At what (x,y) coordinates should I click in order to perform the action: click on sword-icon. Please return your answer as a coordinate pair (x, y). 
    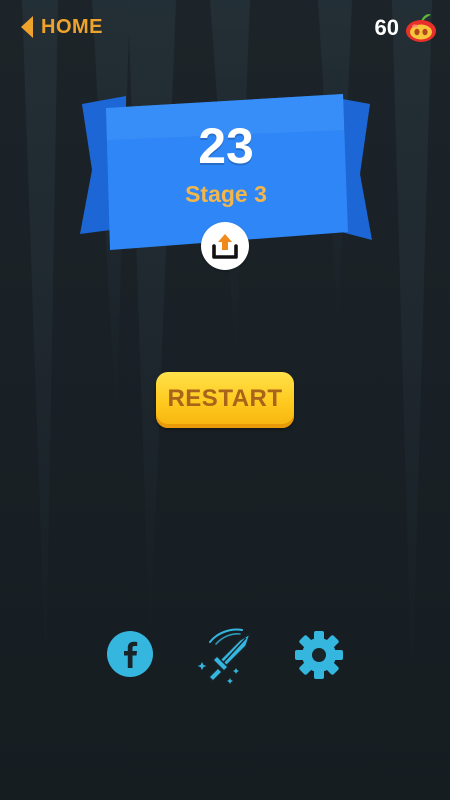
    Looking at the image, I should click on (224, 656).